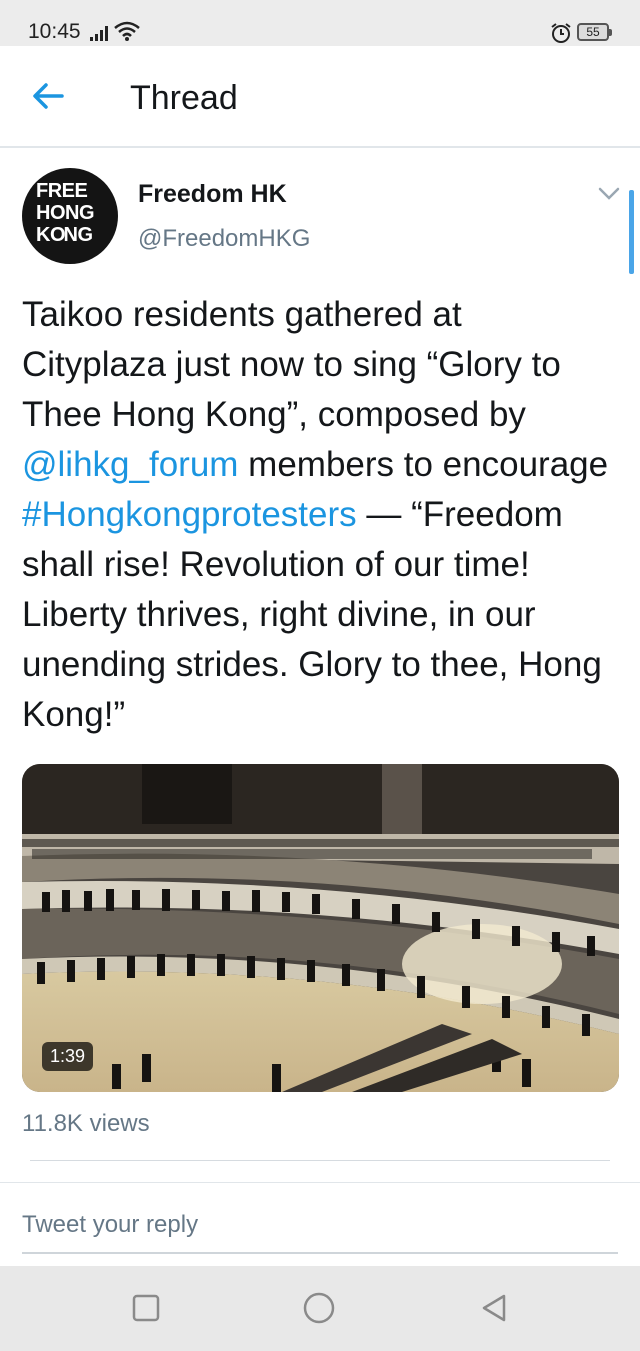 Image resolution: width=640 pixels, height=1351 pixels. Describe the element at coordinates (130, 464) in the screenshot. I see `mention-link: @lihkg_forum` at that location.